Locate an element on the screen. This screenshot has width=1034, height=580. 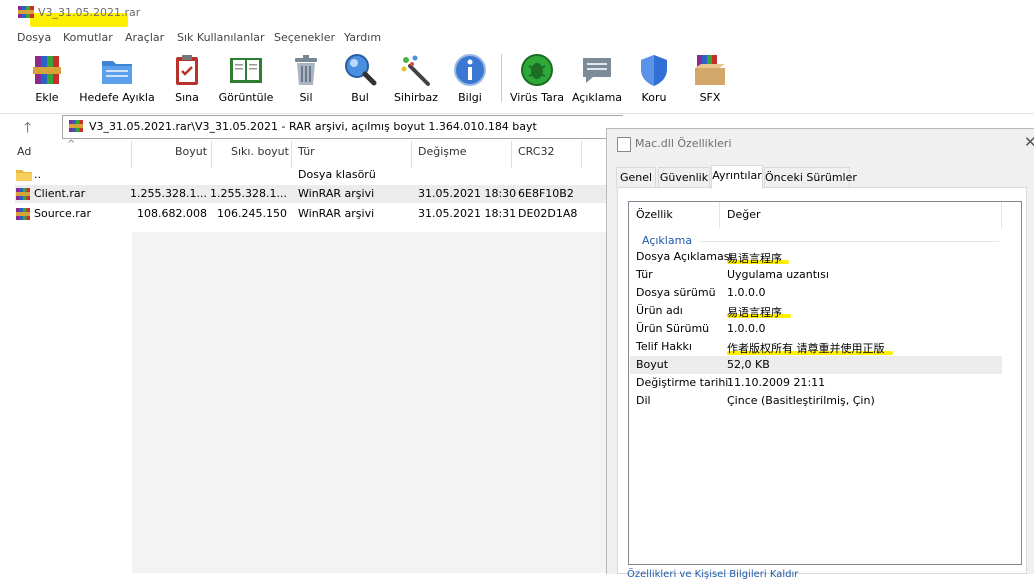
property-row: Dosya sürümü 1.0.0.0 is located at coordinates (816, 293).